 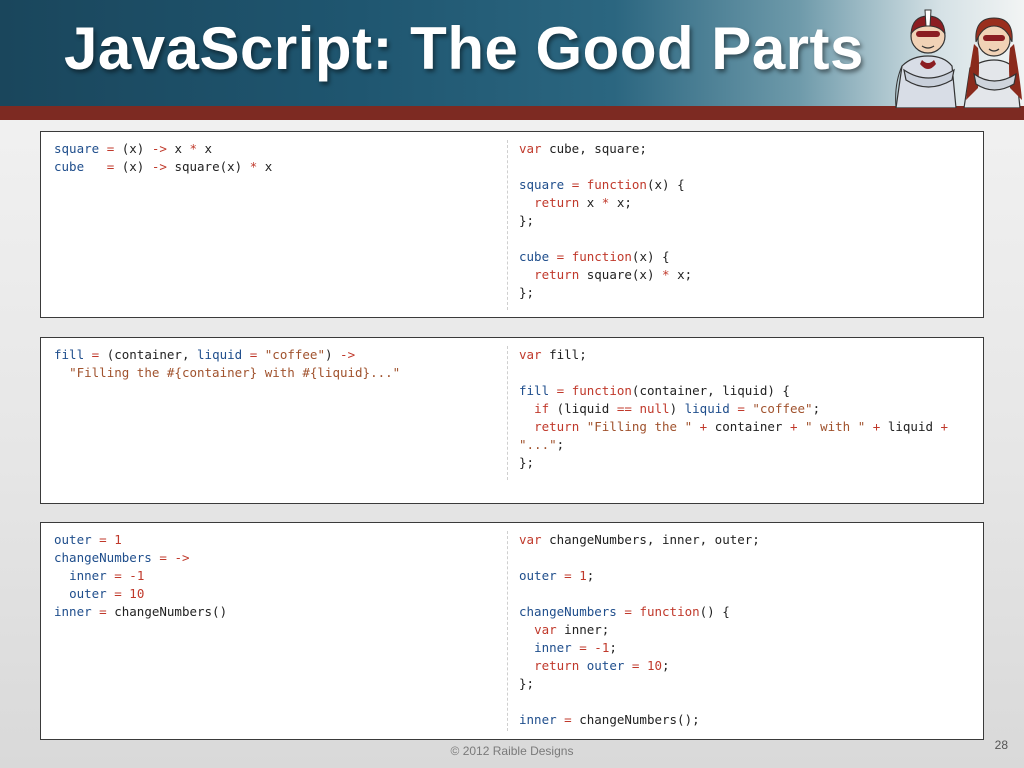 What do you see at coordinates (575, 647) in the screenshot?
I see `code-line: inner = -1;` at bounding box center [575, 647].